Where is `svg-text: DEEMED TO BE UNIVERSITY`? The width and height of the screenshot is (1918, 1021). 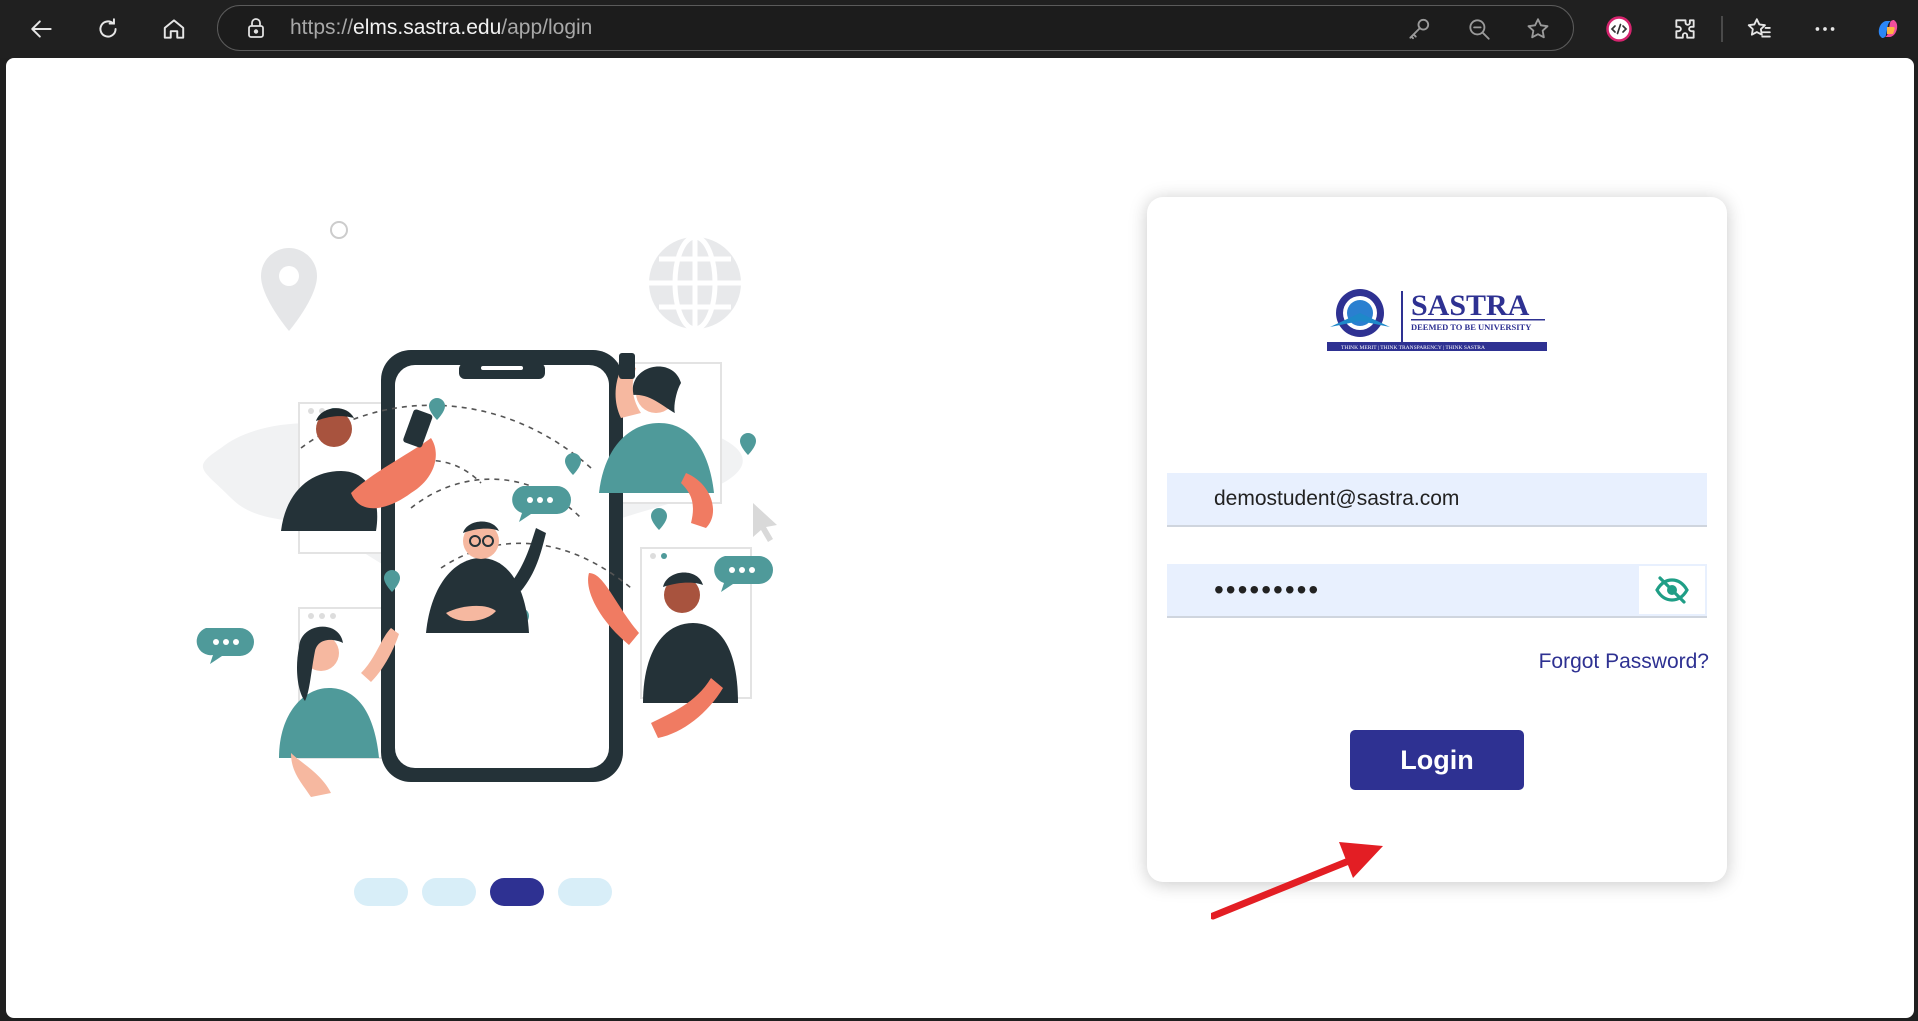
svg-text: DEEMED TO BE UNIVERSITY is located at coordinates (1471, 327).